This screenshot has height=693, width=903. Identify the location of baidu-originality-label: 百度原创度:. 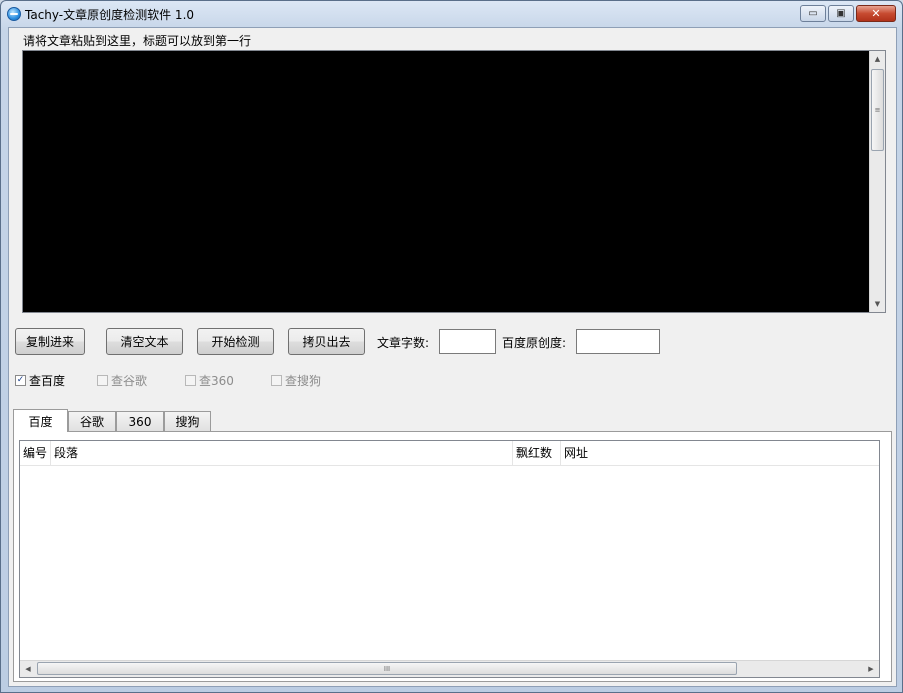
(534, 343).